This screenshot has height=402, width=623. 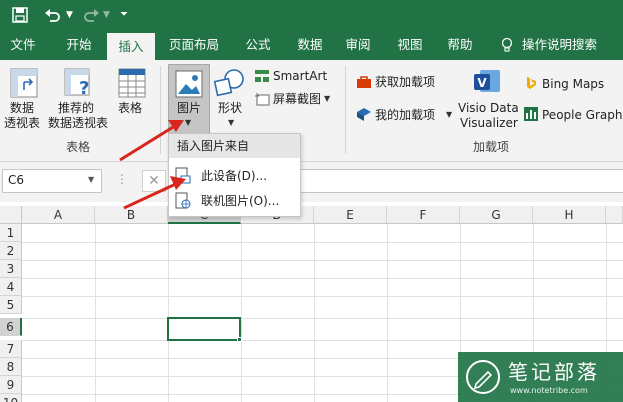 What do you see at coordinates (549, 390) in the screenshot?
I see `watermark-url: www.notetribe.com` at bounding box center [549, 390].